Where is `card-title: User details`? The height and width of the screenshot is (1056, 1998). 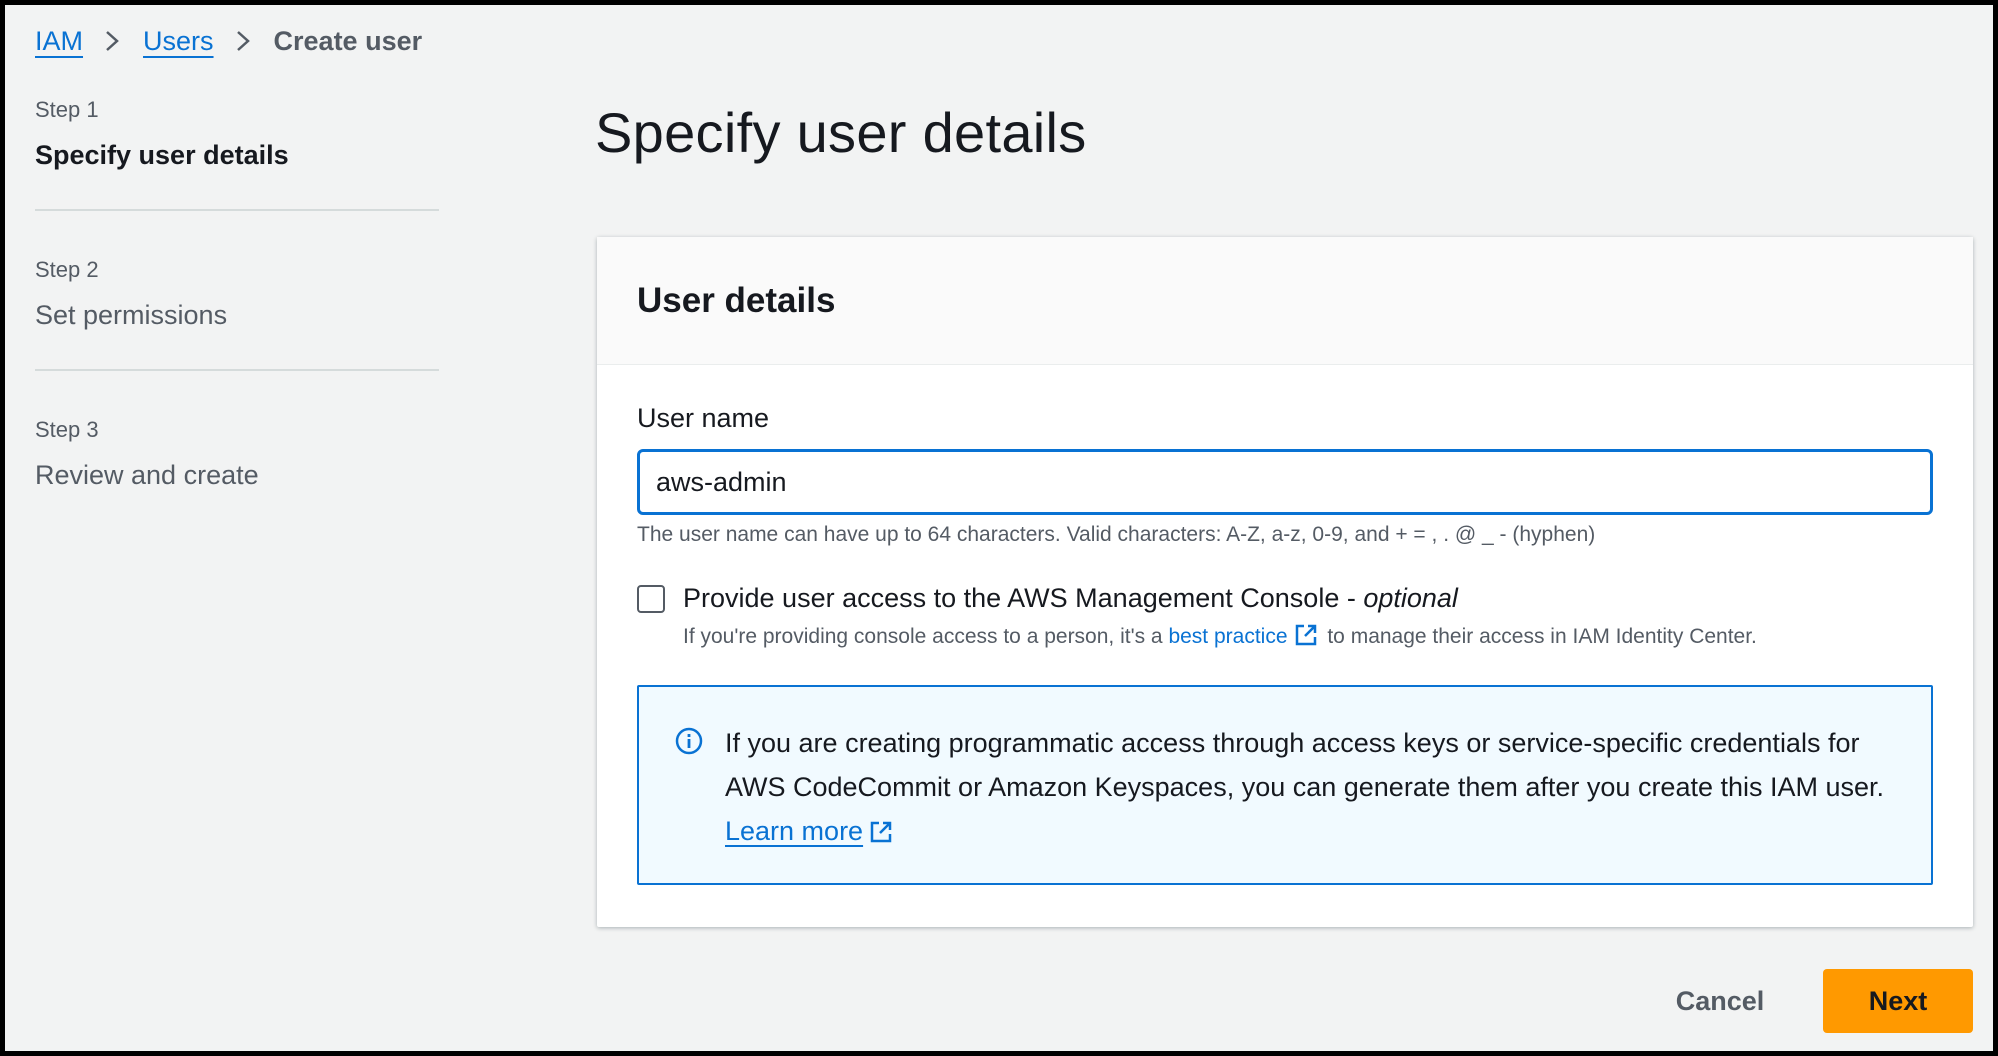 card-title: User details is located at coordinates (736, 300).